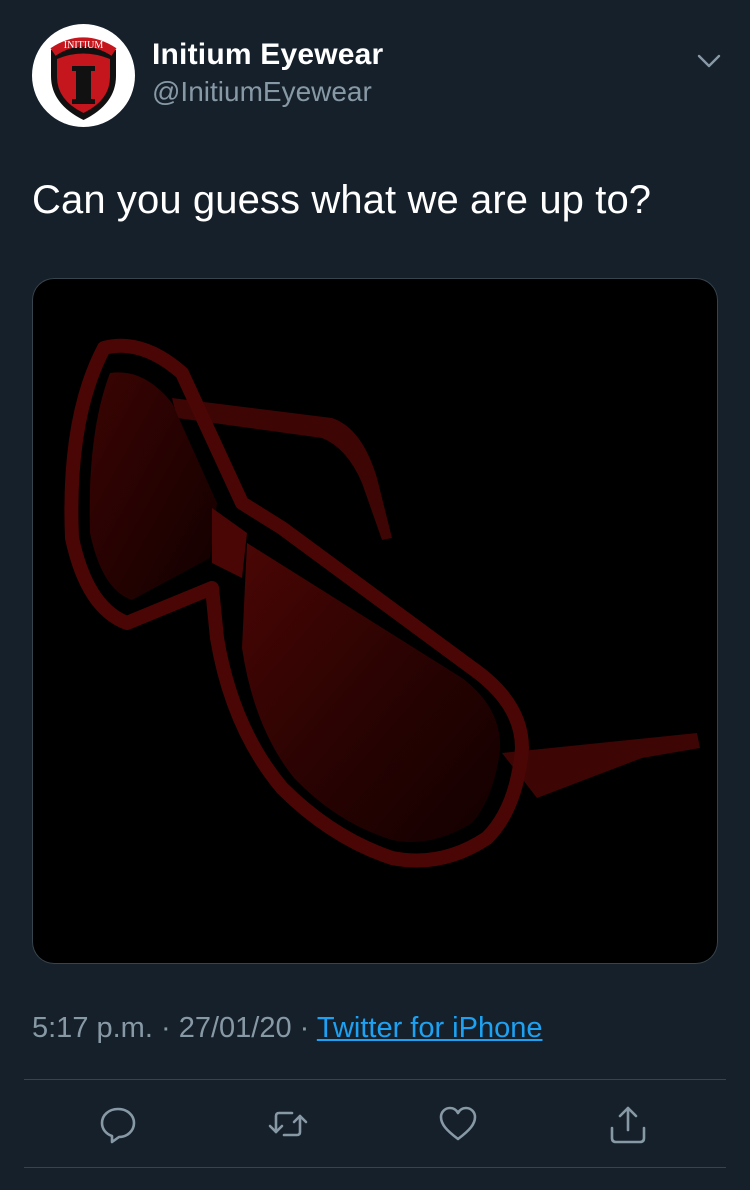  Describe the element at coordinates (92, 1028) in the screenshot. I see `tweet-time: 5:17 p.m.` at that location.